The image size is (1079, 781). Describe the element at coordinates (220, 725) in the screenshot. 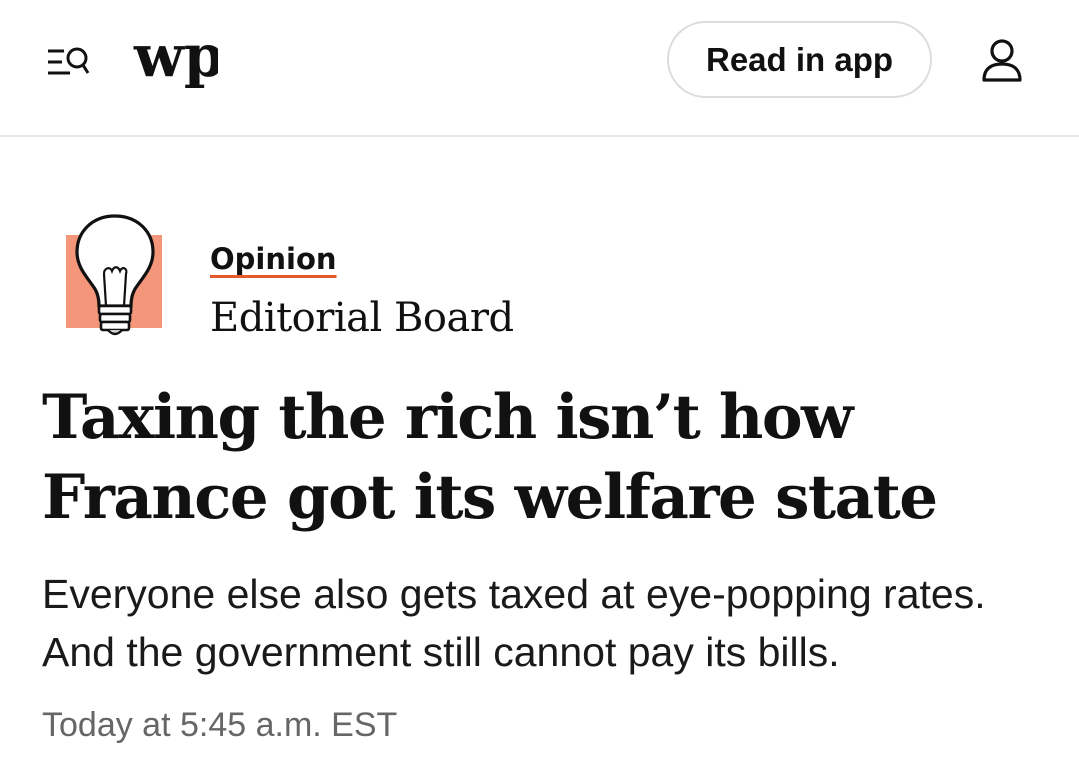

I see `publish-timestamp: Today at 5:45 a.m. EST` at that location.